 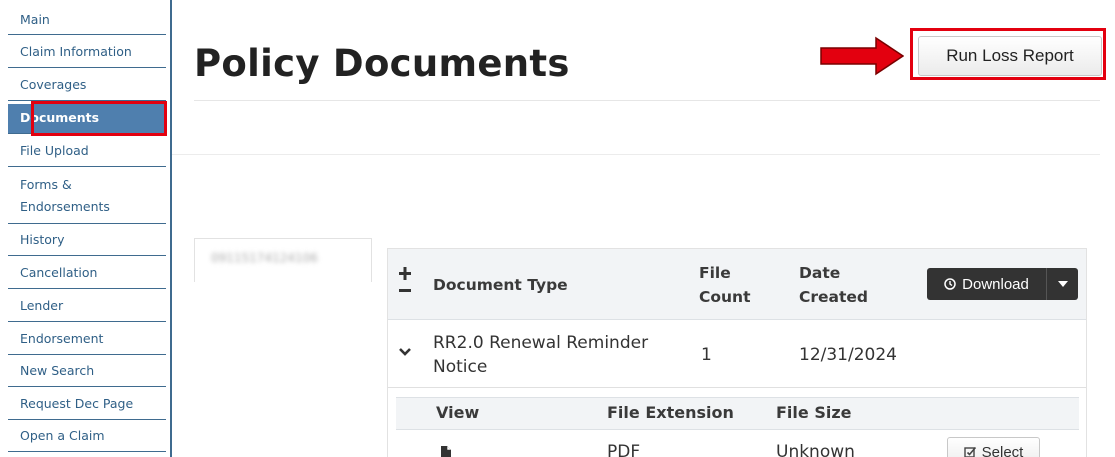 I want to click on page-title: Policy Documents, so click(x=382, y=63).